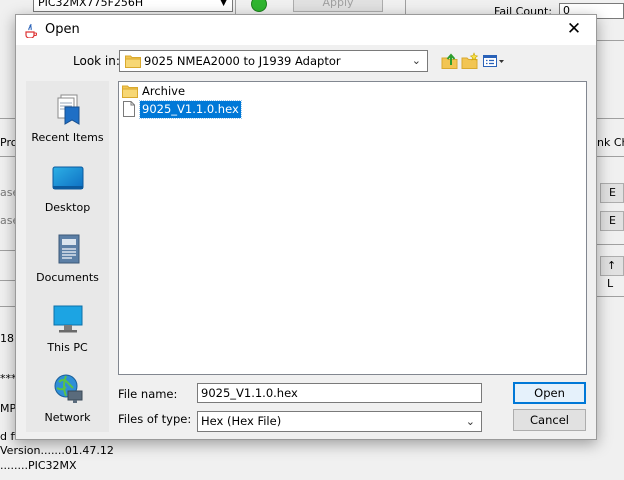 The image size is (624, 480). What do you see at coordinates (339, 421) in the screenshot?
I see `file-type-select: Hex (Hex File) ⌄` at bounding box center [339, 421].